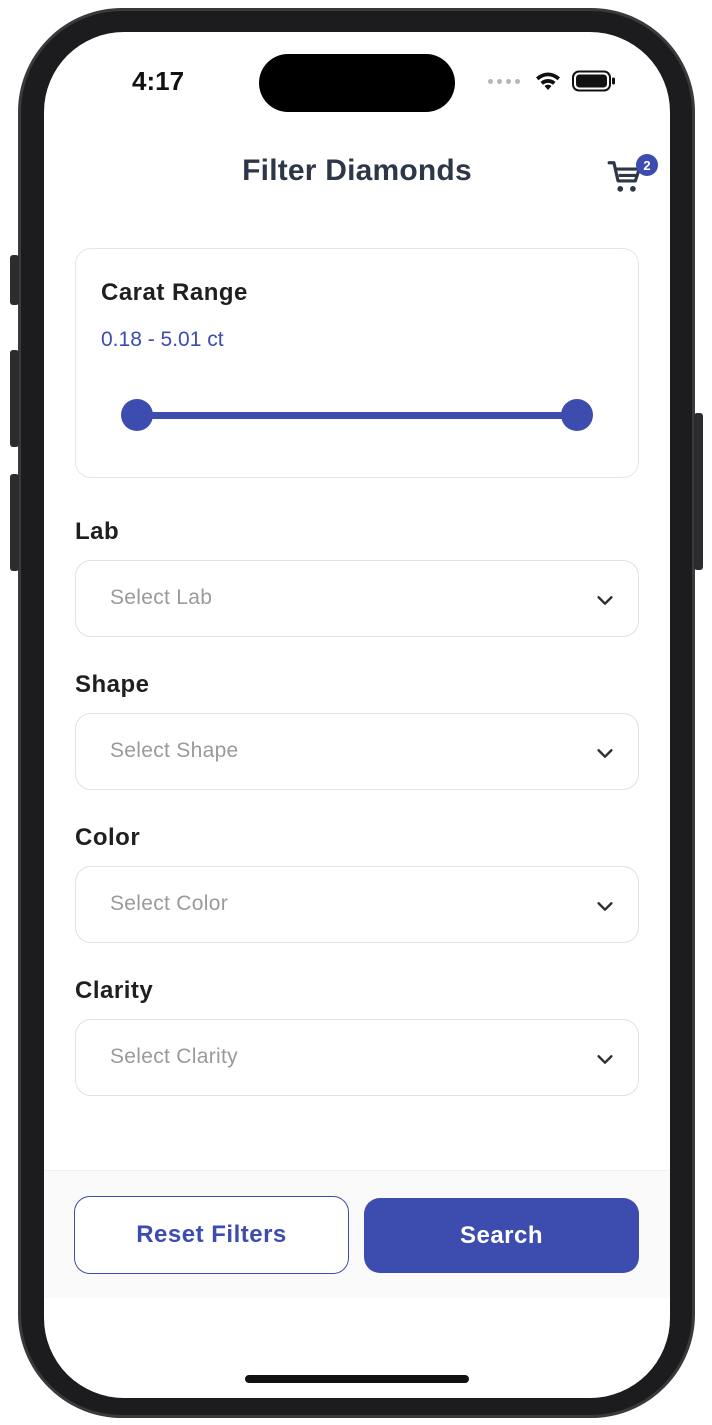 The height and width of the screenshot is (1425, 712). I want to click on lab-placeholder: Select Lab, so click(161, 597).